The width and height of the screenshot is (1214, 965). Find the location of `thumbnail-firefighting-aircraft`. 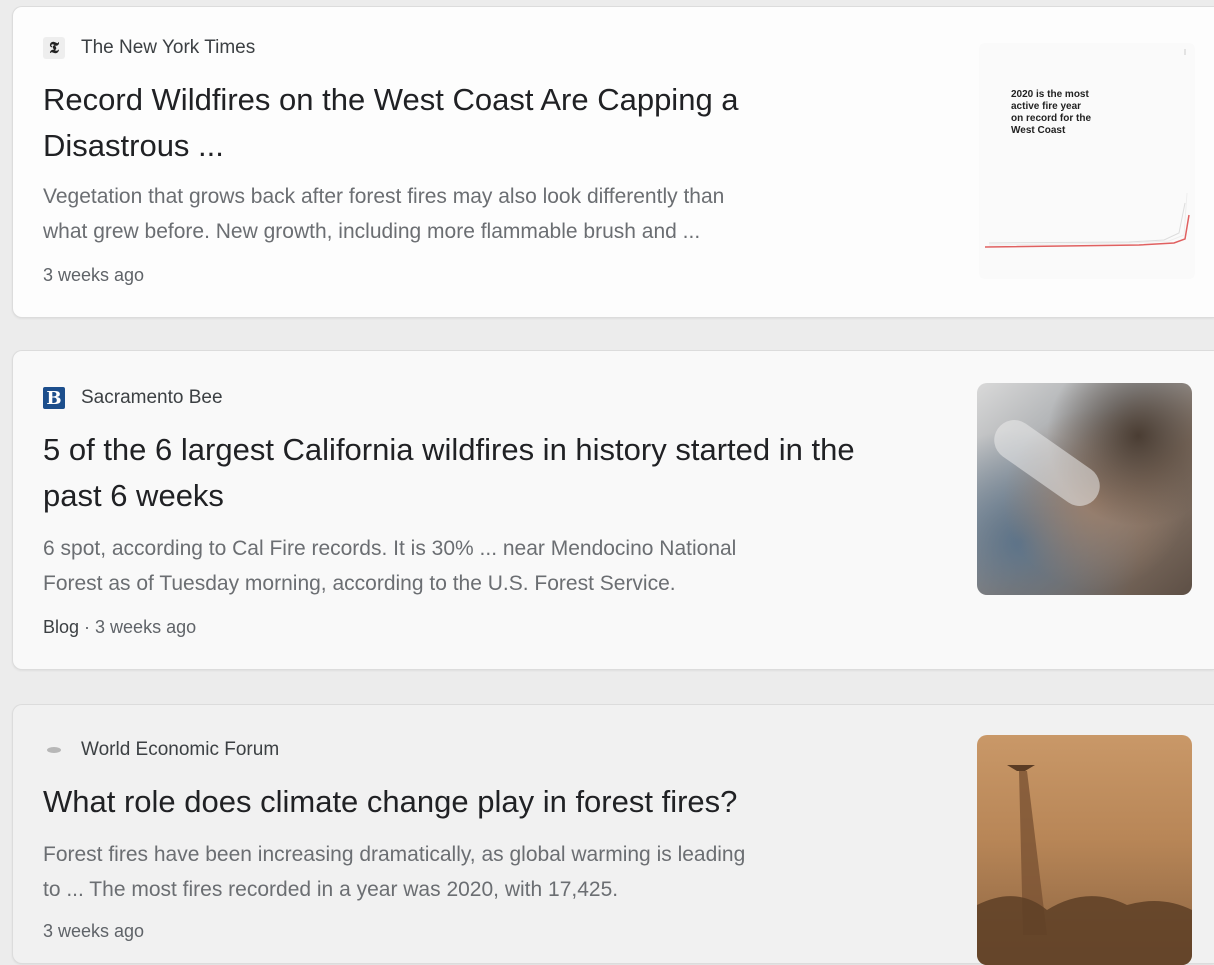

thumbnail-firefighting-aircraft is located at coordinates (1084, 865).